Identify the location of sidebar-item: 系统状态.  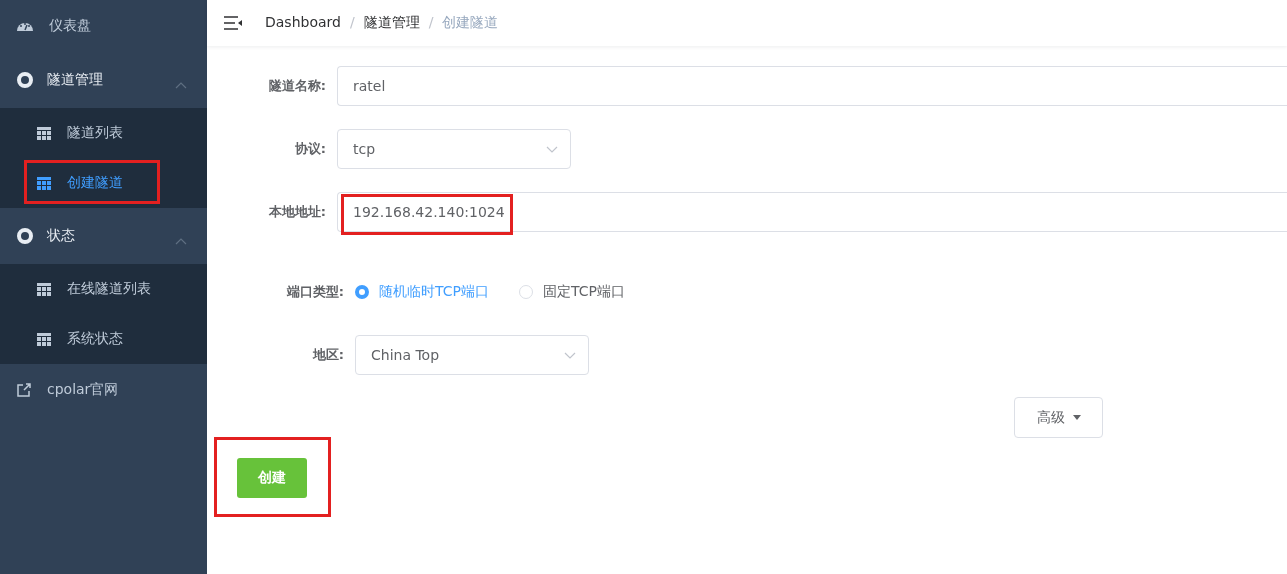
(103, 339).